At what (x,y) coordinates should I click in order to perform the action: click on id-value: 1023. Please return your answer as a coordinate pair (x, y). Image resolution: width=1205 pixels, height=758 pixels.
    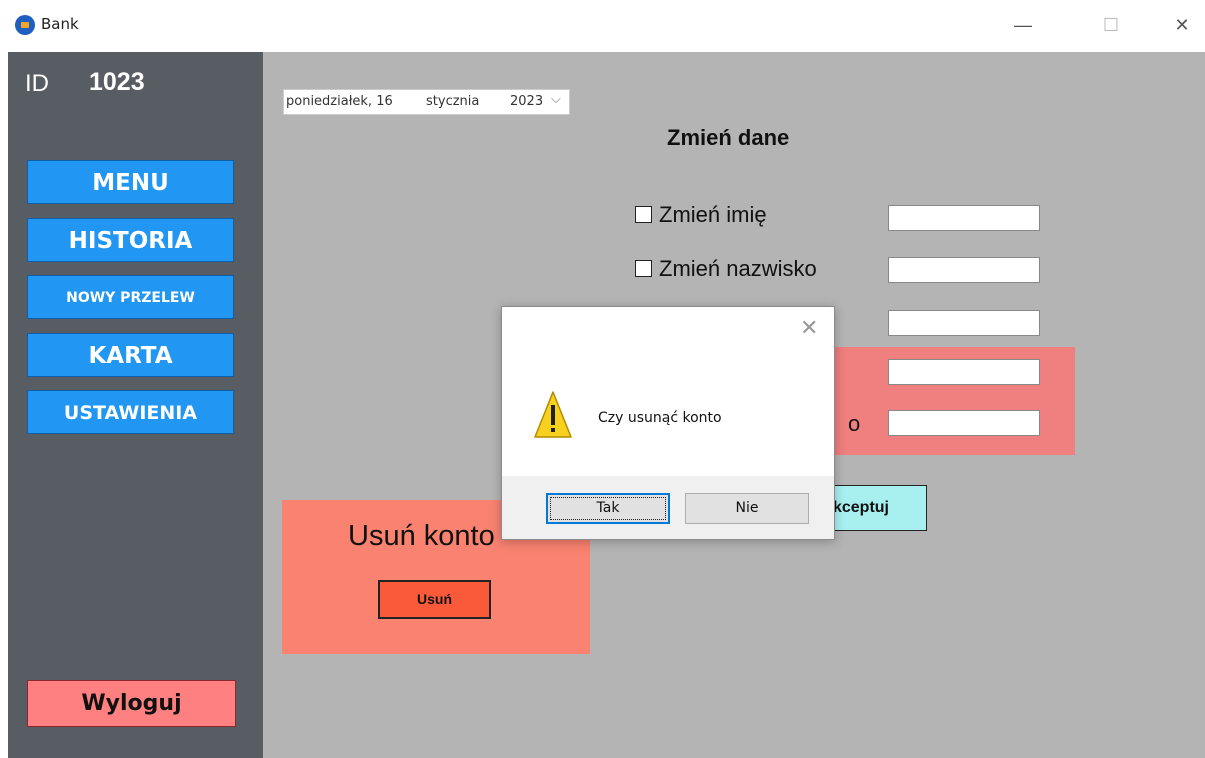
    Looking at the image, I should click on (117, 82).